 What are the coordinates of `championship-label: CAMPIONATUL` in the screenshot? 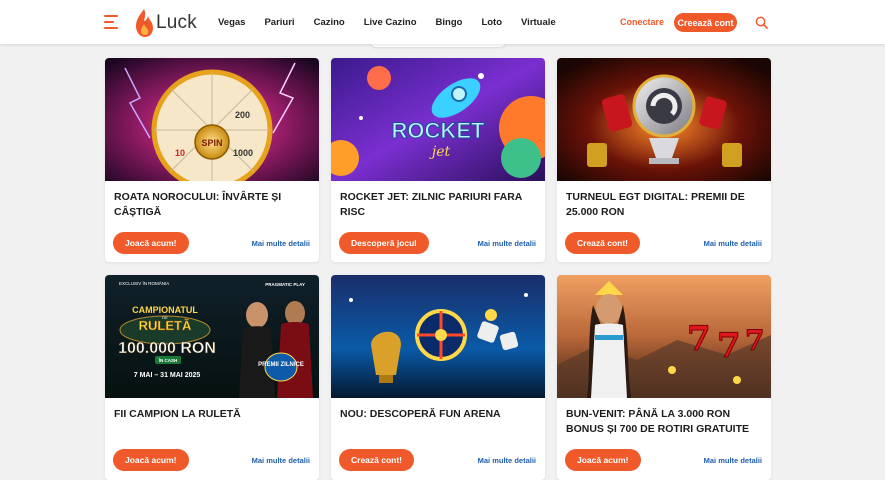 It's located at (165, 310).